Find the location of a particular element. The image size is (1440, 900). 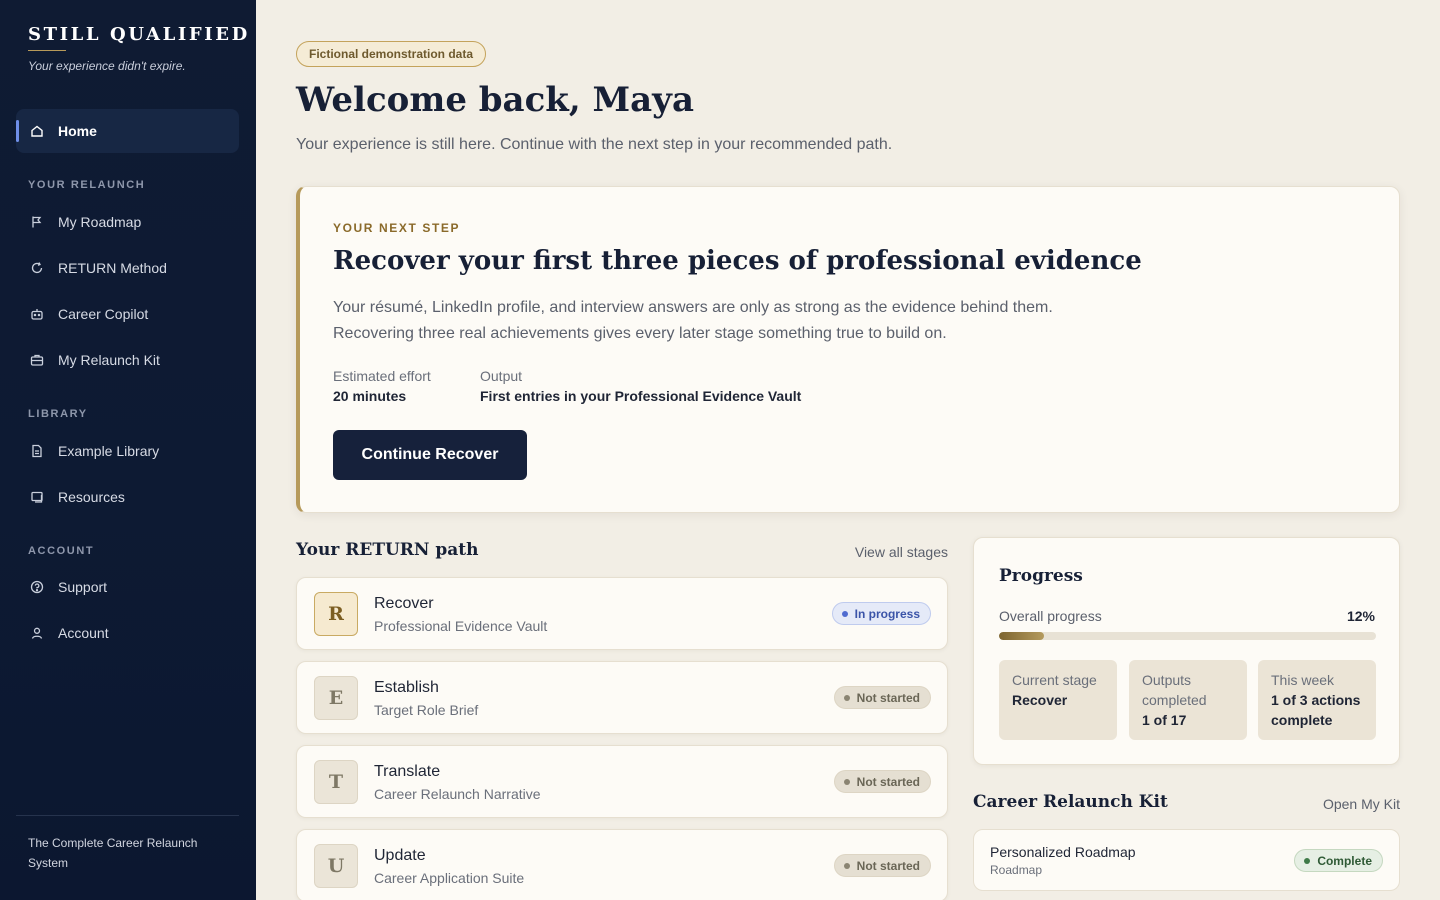

sidebar-item-example-library: Example Library is located at coordinates (127, 451).